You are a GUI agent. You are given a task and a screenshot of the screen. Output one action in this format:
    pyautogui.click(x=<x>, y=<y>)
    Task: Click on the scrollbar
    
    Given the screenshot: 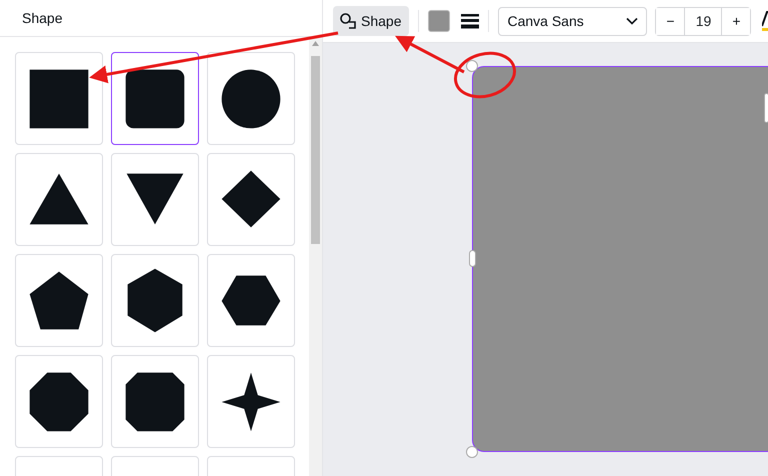 What is the action you would take?
    pyautogui.click(x=315, y=256)
    